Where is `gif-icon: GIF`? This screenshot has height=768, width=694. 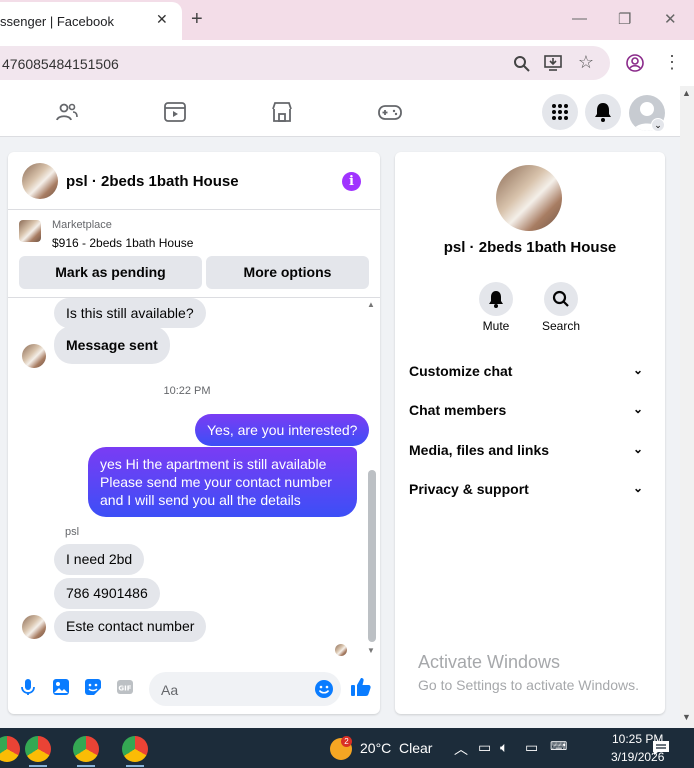 gif-icon: GIF is located at coordinates (125, 687).